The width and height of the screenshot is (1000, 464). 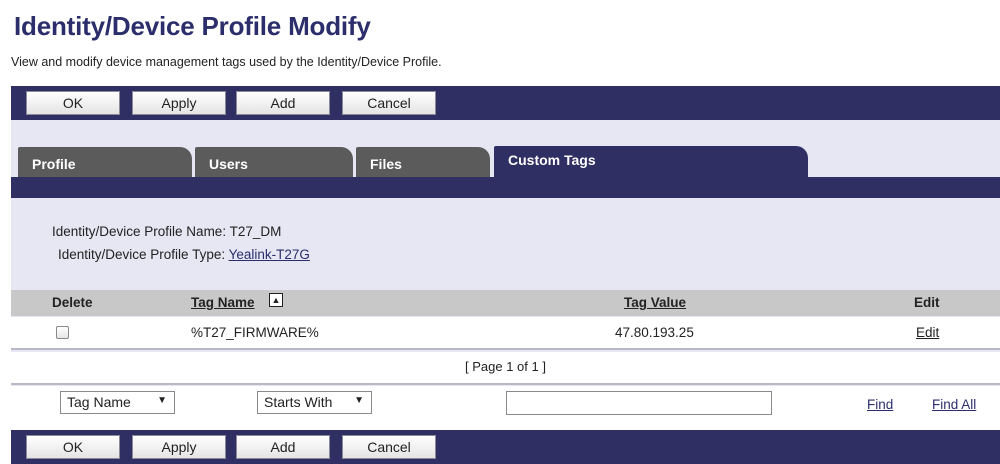 I want to click on tab-users: Users, so click(x=274, y=162).